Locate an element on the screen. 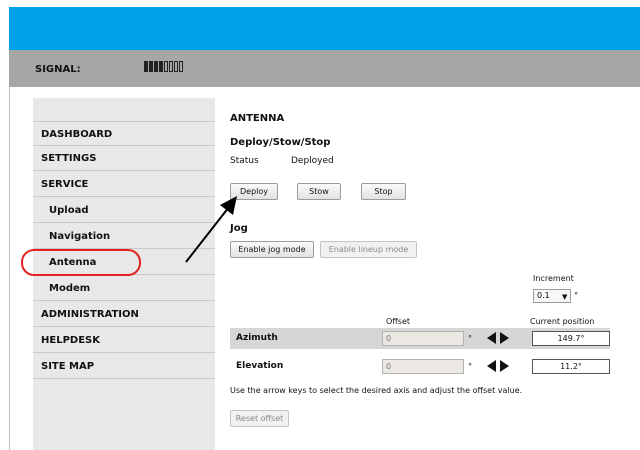 The image size is (640, 450). chevron-down-icon: ▼ is located at coordinates (565, 297).